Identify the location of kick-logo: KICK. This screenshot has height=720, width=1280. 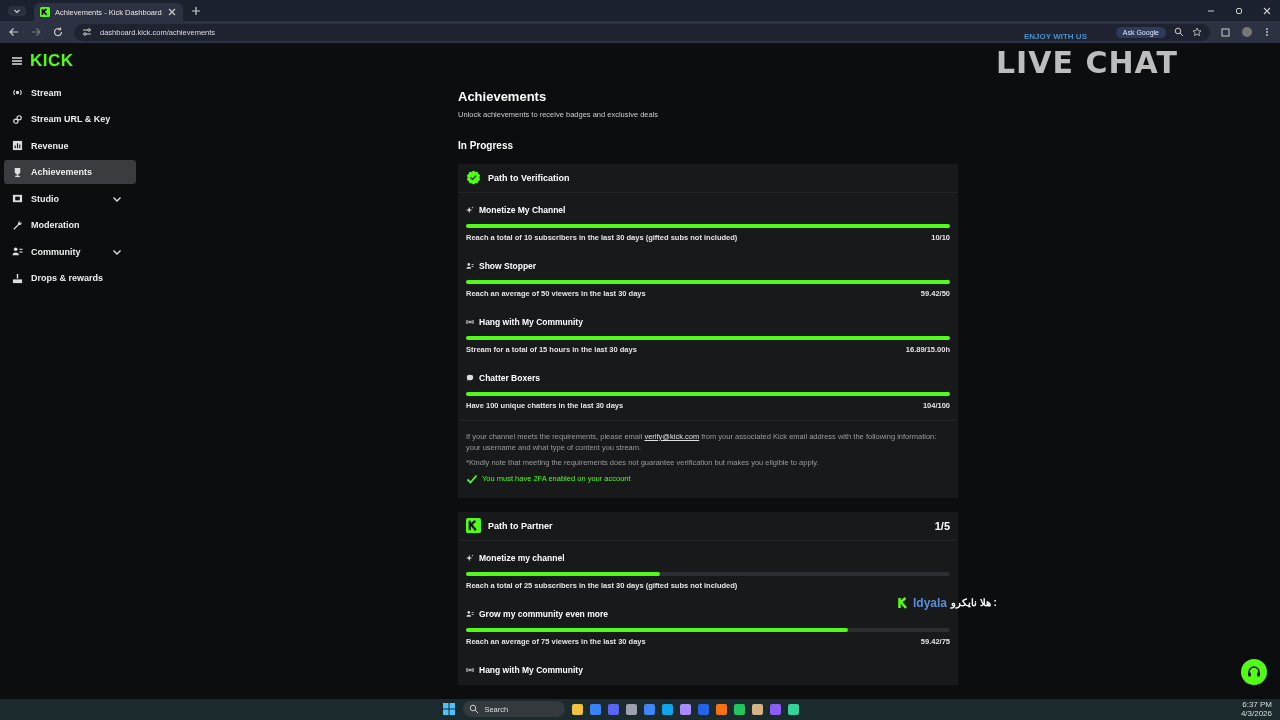
(52, 60).